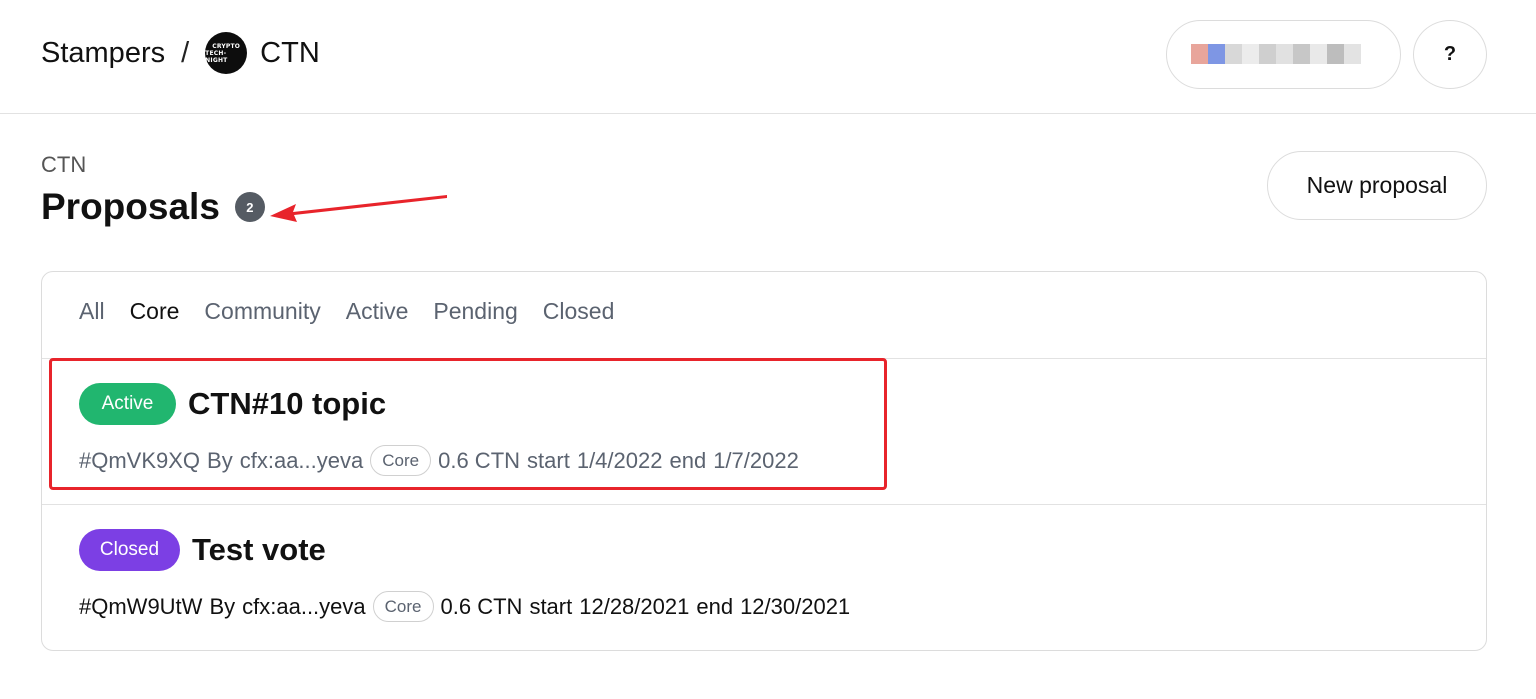  I want to click on proposal-count-badge: 2, so click(249, 207).